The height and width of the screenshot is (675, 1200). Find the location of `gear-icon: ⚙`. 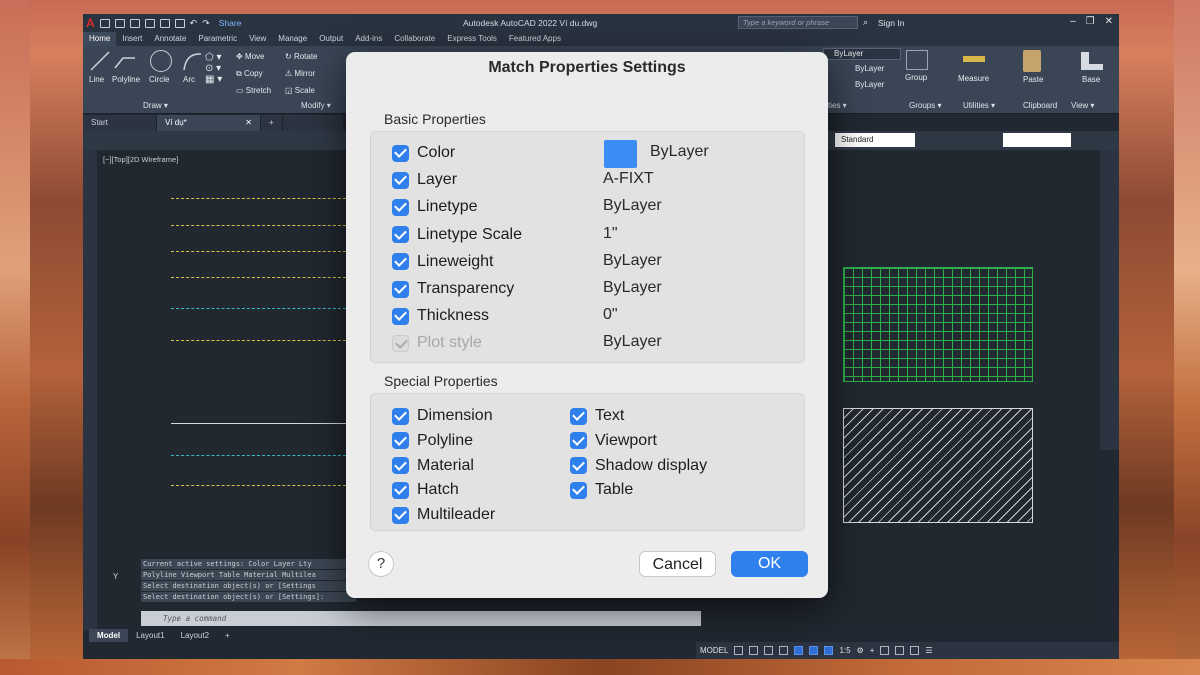

gear-icon: ⚙ is located at coordinates (860, 650).